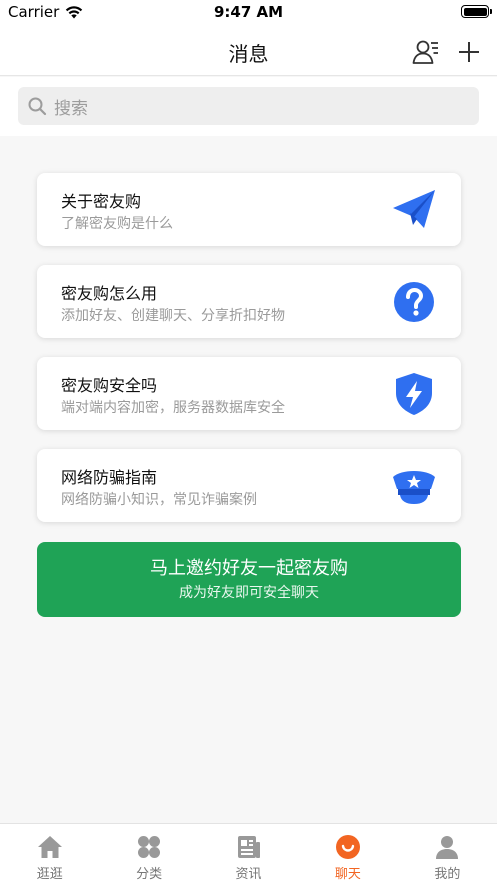  Describe the element at coordinates (249, 209) in the screenshot. I see `card-about: 关于密友购 了解密友购是什么` at that location.